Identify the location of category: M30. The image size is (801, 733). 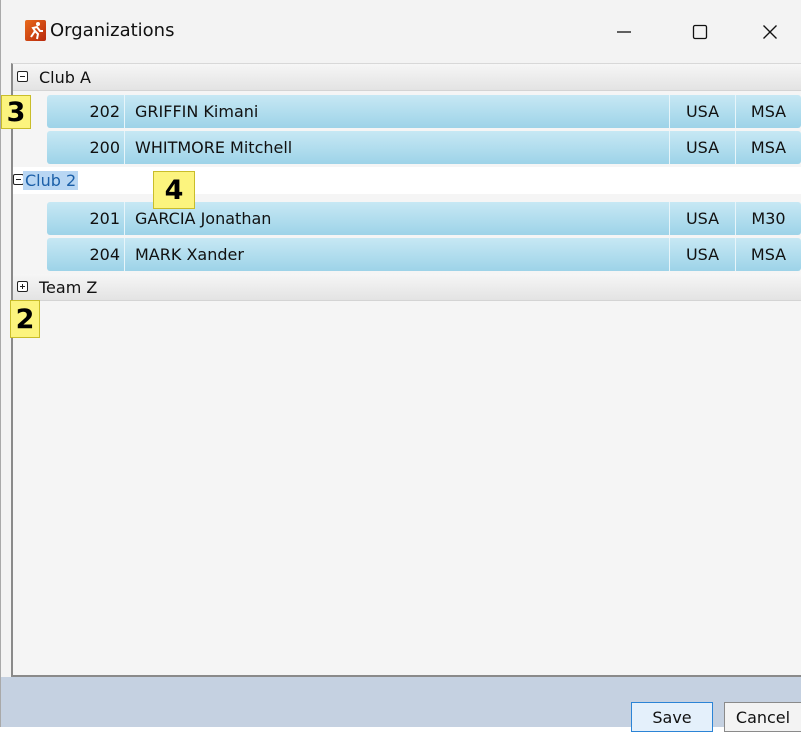
(768, 218).